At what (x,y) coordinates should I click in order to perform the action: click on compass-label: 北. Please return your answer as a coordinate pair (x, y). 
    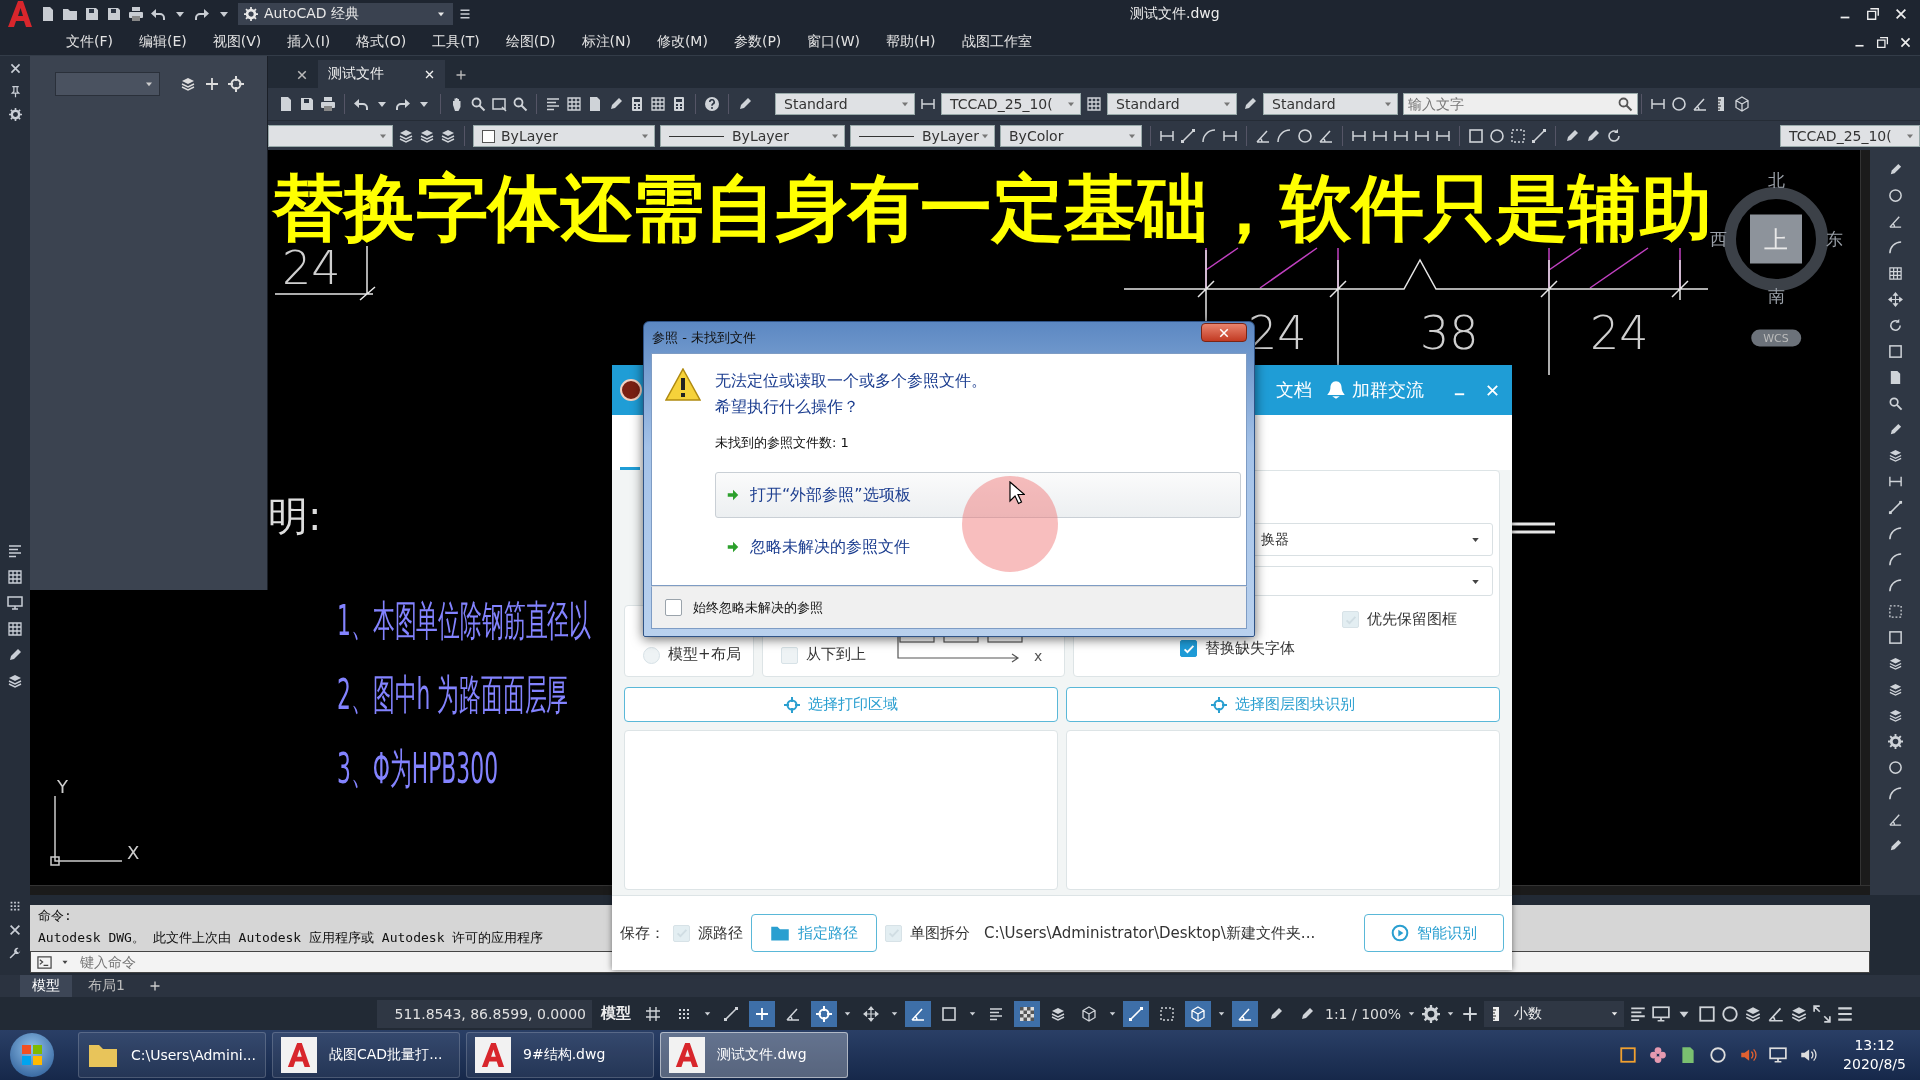
    Looking at the image, I should click on (1776, 180).